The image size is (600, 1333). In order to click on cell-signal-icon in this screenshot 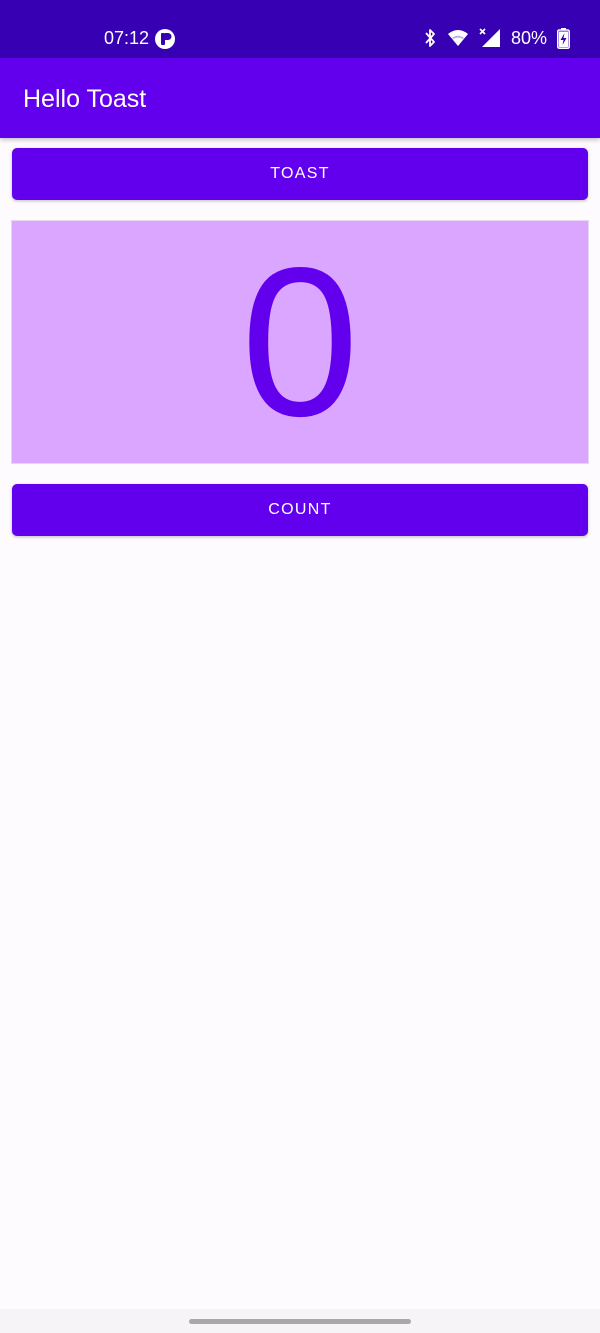, I will do `click(490, 38)`.